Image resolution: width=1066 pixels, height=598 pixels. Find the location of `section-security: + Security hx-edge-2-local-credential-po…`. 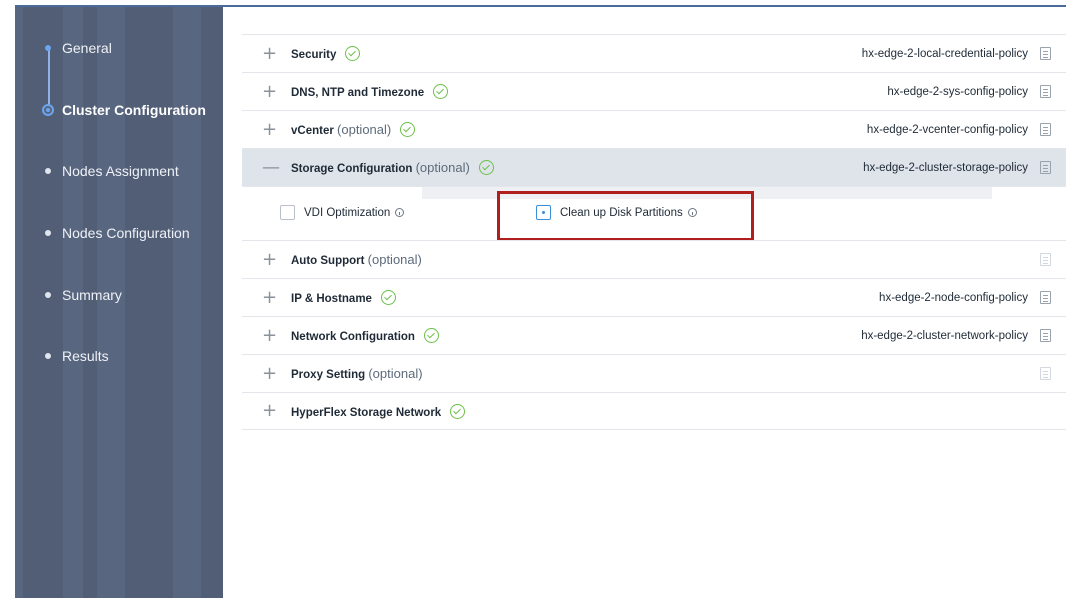

section-security: + Security hx-edge-2-local-credential-po… is located at coordinates (654, 53).